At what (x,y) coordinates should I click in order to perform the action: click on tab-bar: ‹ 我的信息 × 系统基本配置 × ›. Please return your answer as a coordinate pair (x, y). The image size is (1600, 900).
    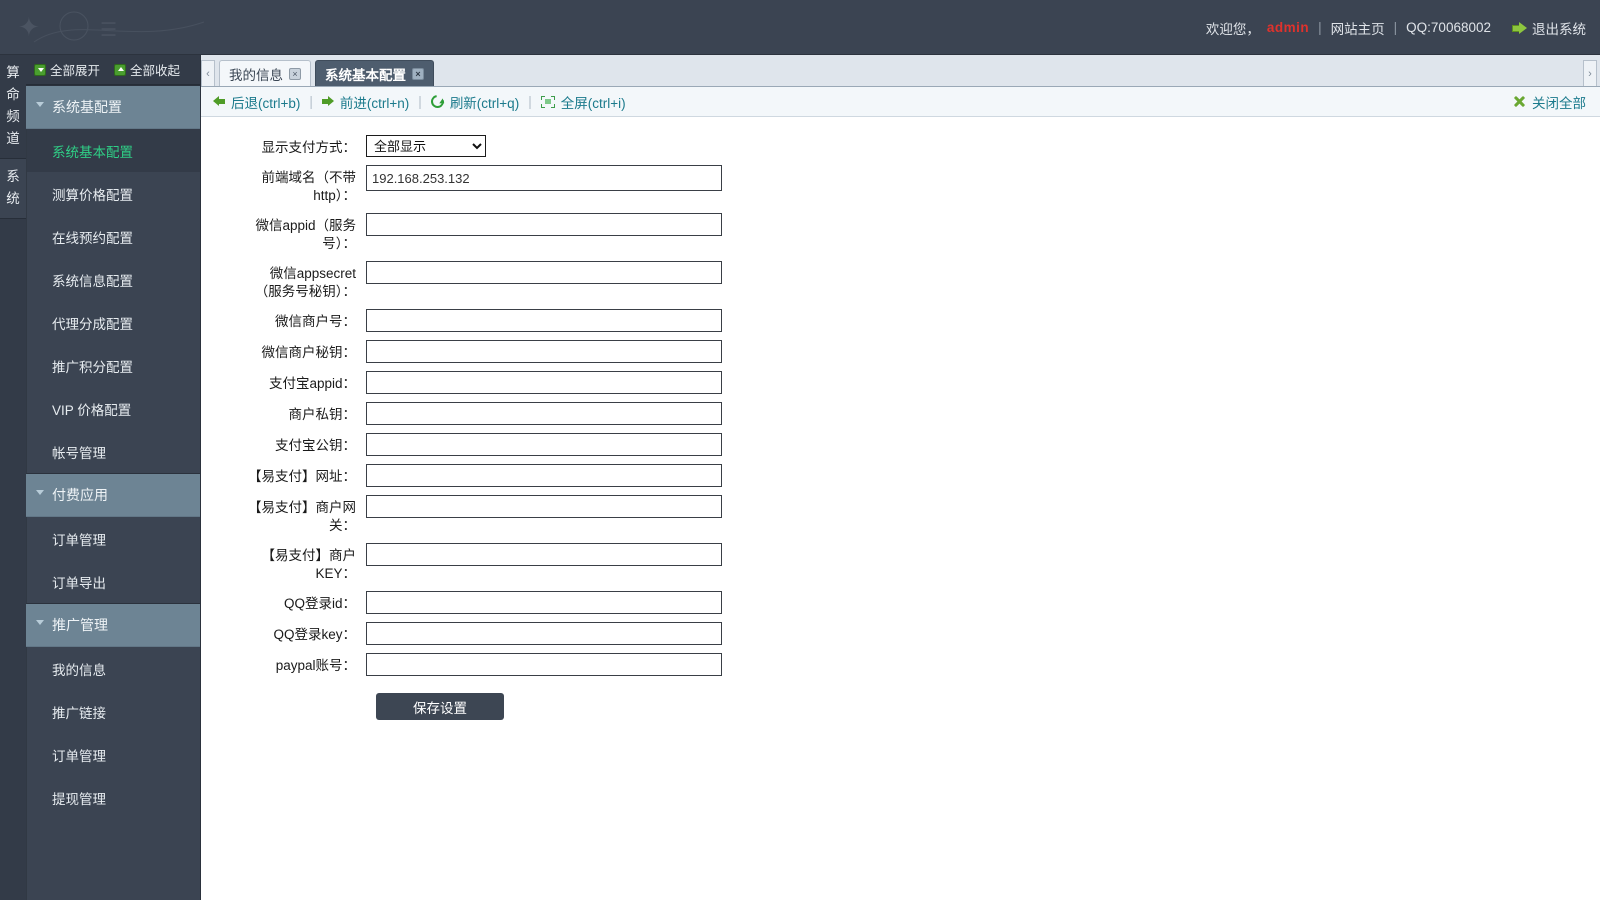
    Looking at the image, I should click on (900, 71).